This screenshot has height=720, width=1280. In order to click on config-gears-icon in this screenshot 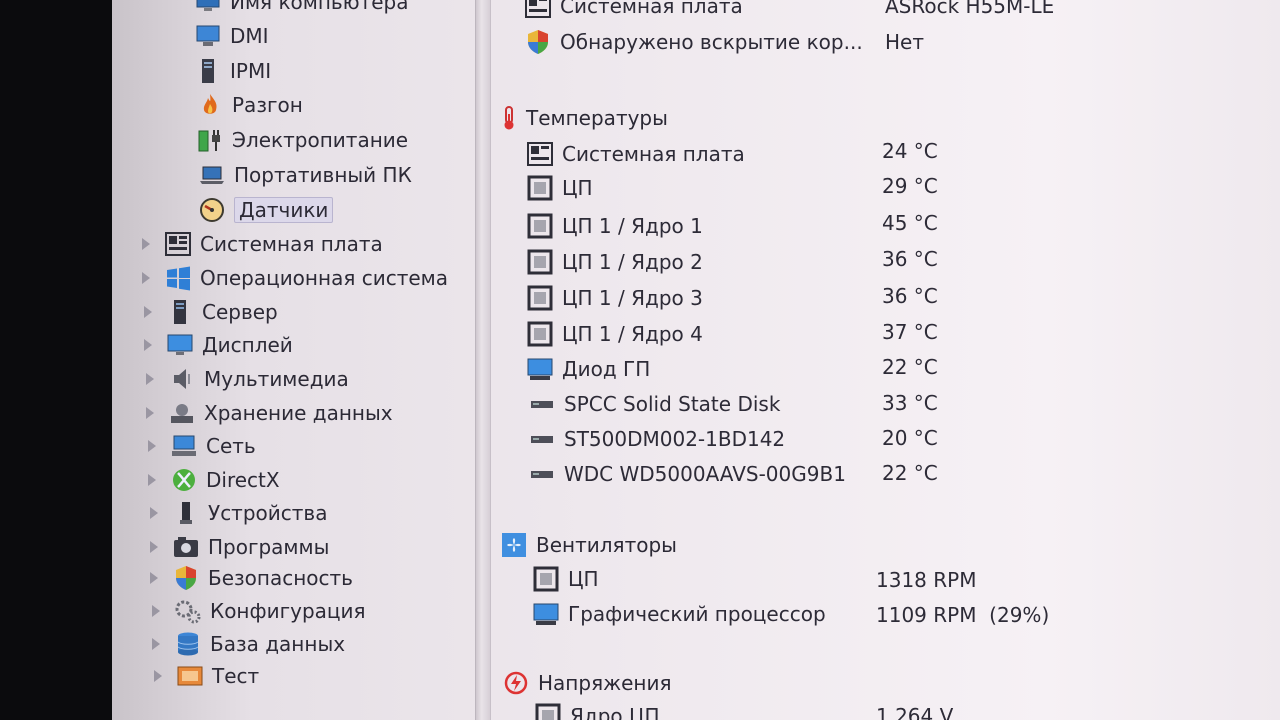, I will do `click(188, 611)`.